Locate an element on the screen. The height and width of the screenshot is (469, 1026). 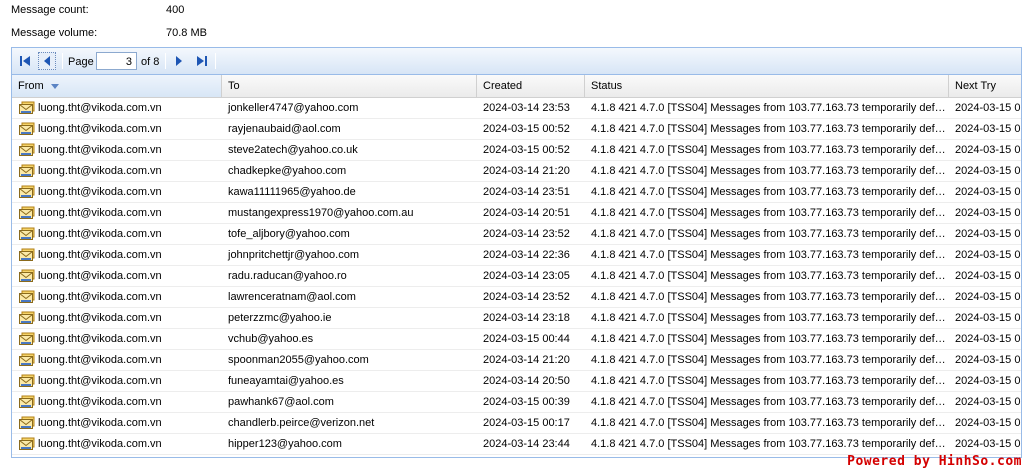
powered-by-watermark: Powered by HinhSo.com is located at coordinates (934, 461).